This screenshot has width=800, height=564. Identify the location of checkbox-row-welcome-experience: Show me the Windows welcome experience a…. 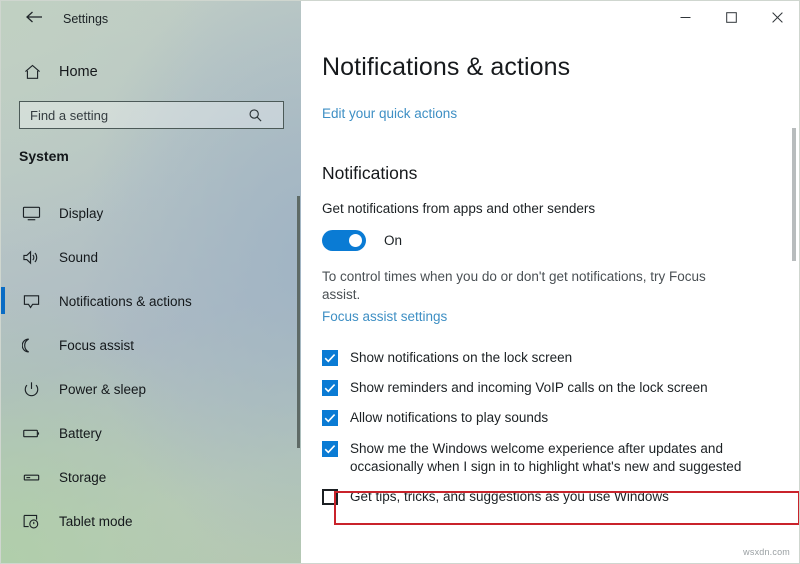
(552, 458).